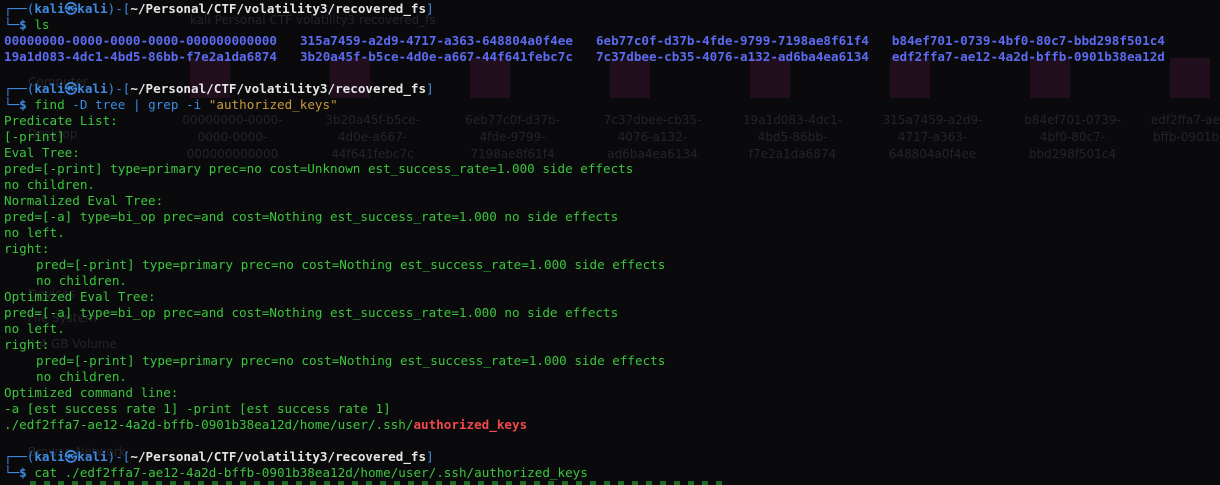 The height and width of the screenshot is (485, 1220). Describe the element at coordinates (732, 40) in the screenshot. I see `directory-entry: 6eb77c0f-d37b-4fde-9799-7198ae8f61f4` at that location.